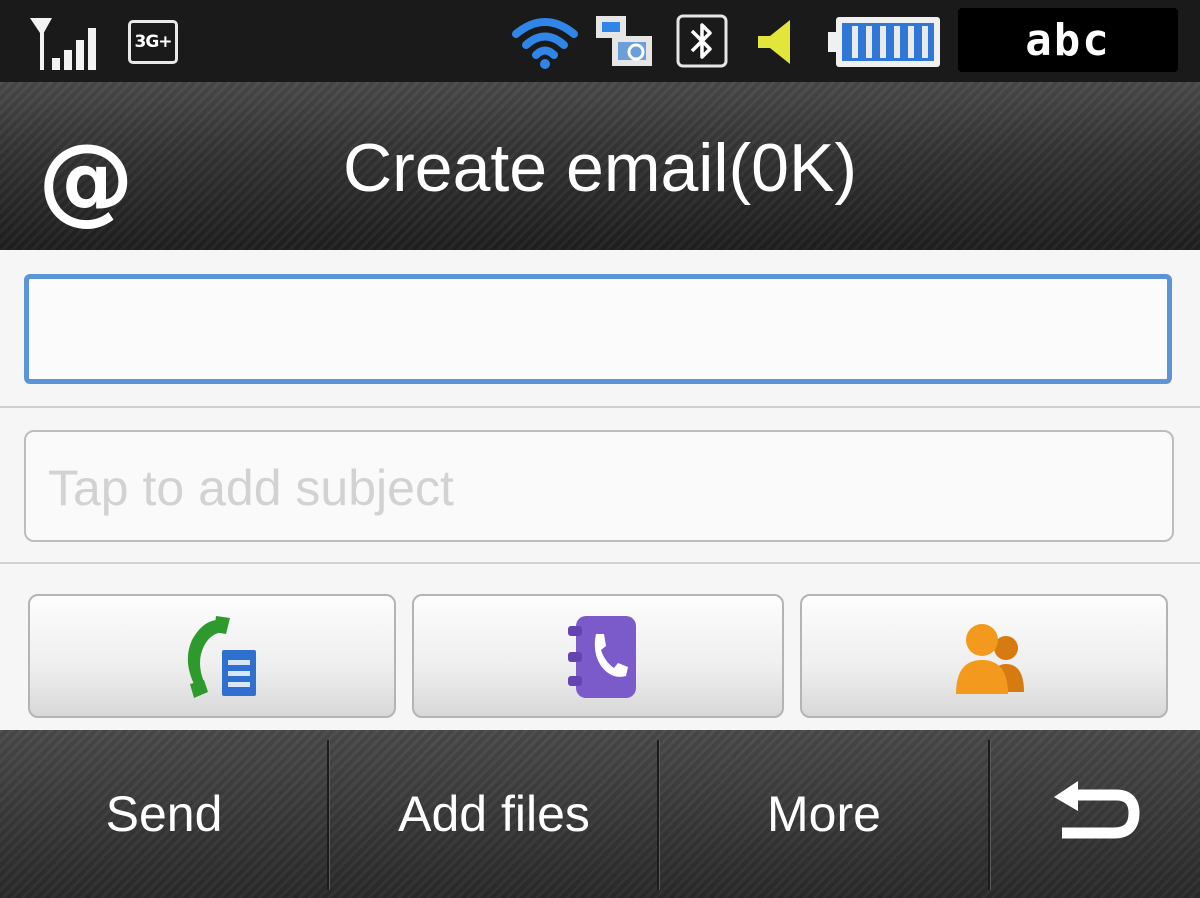 The image size is (1200, 898). I want to click on volume-icon, so click(774, 42).